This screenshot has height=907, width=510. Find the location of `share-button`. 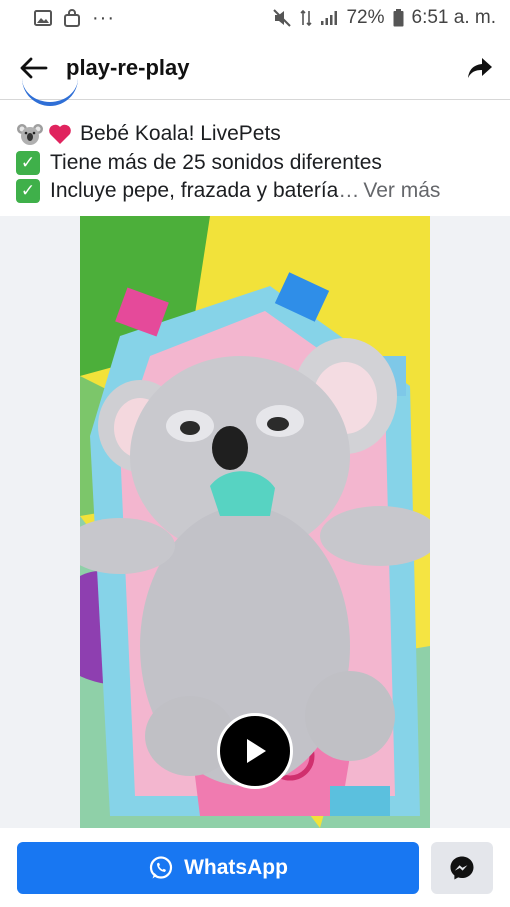

share-button is located at coordinates (480, 68).